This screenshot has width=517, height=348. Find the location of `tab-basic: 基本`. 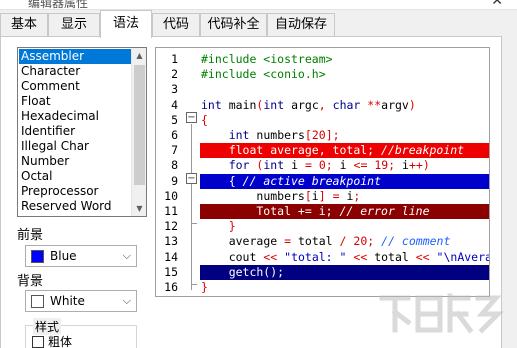

tab-basic: 基本 is located at coordinates (24, 25).